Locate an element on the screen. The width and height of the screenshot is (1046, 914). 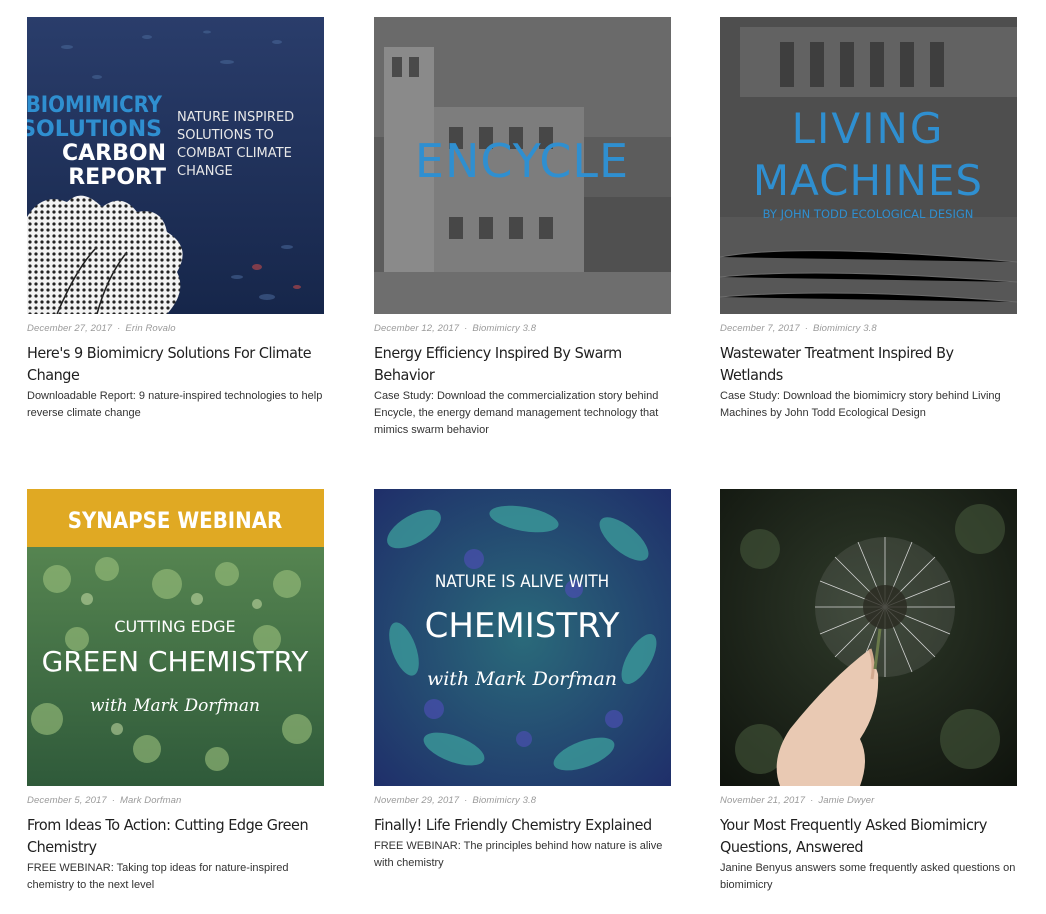
image-text-line1: CUTTING EDGE is located at coordinates (174, 626).